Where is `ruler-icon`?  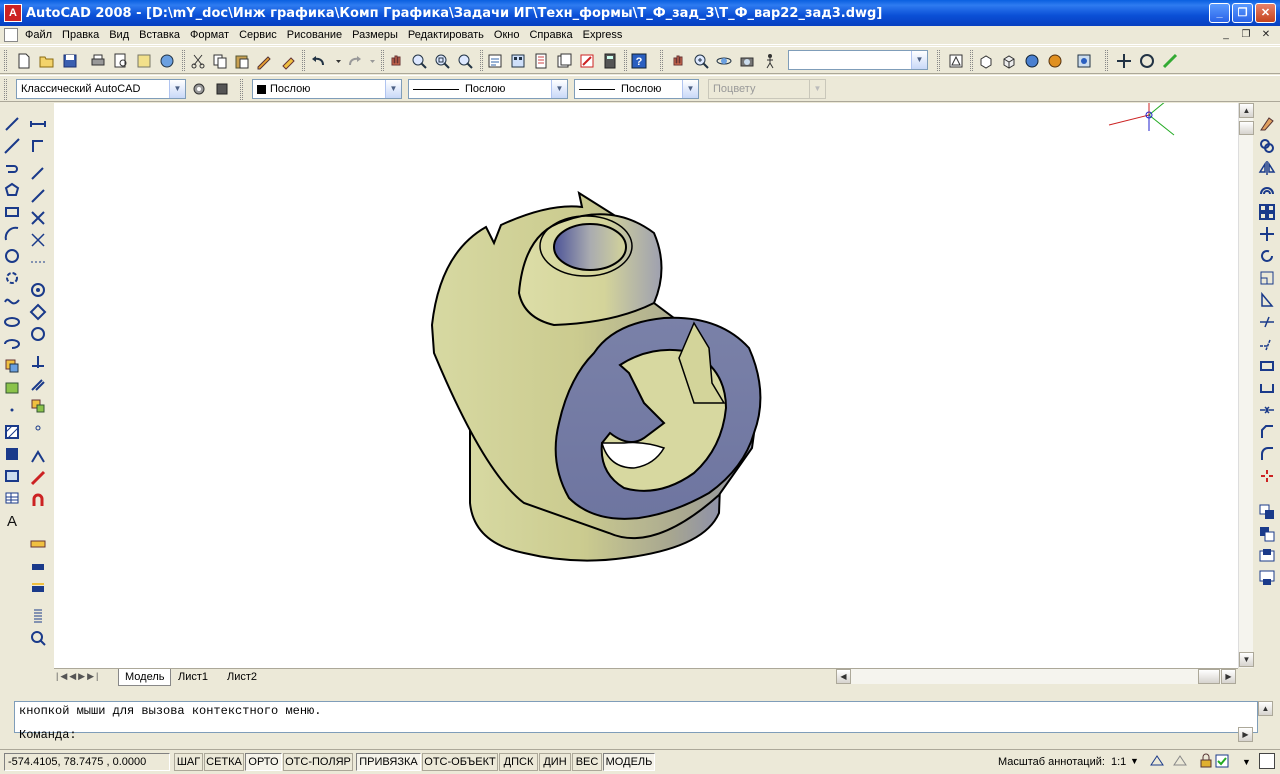
ruler-icon is located at coordinates (38, 544).